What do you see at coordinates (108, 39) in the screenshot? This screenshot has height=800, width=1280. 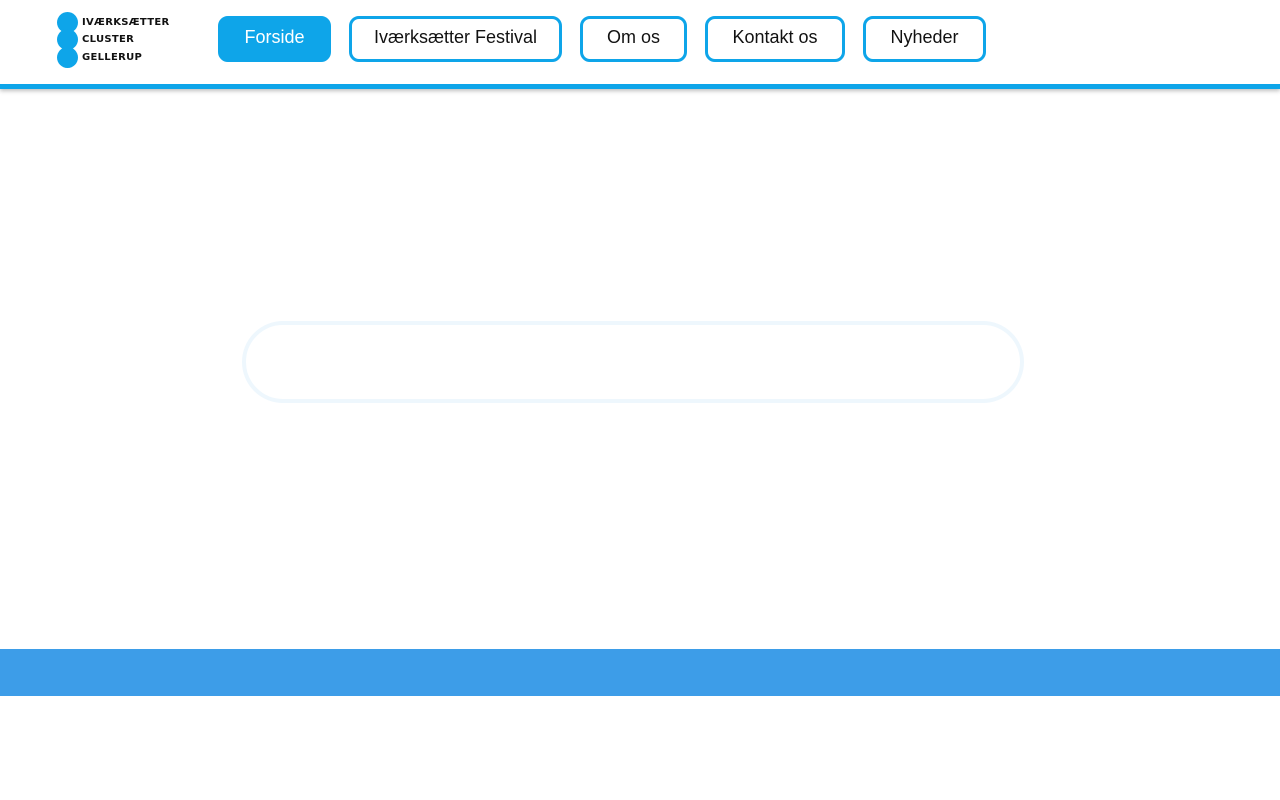 I see `logo-text-line2: CLUSTER` at bounding box center [108, 39].